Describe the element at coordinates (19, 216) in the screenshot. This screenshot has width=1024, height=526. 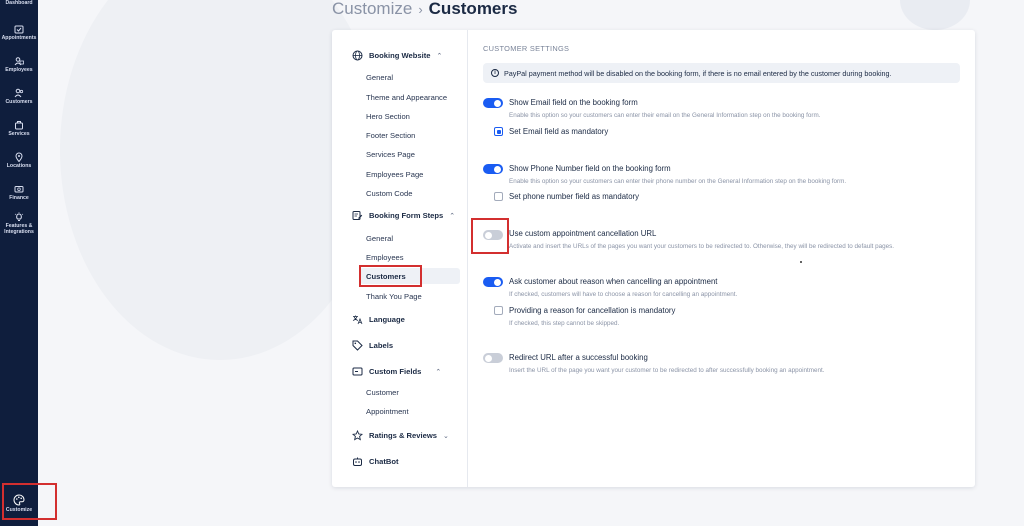
I see `bulb-icon` at that location.